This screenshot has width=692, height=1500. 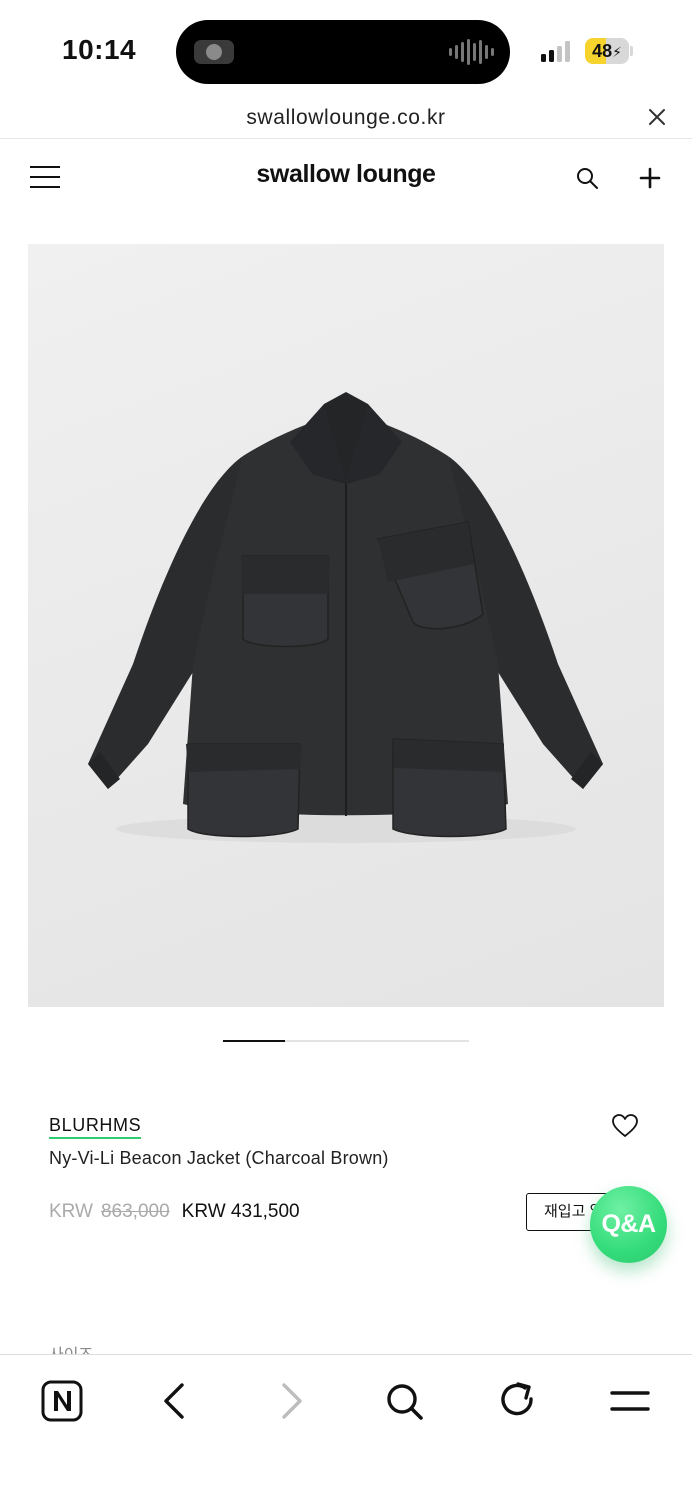 What do you see at coordinates (219, 1158) in the screenshot?
I see `product-name: Ny-Vi-Li Beacon Jacket (Charcoal Brown)` at bounding box center [219, 1158].